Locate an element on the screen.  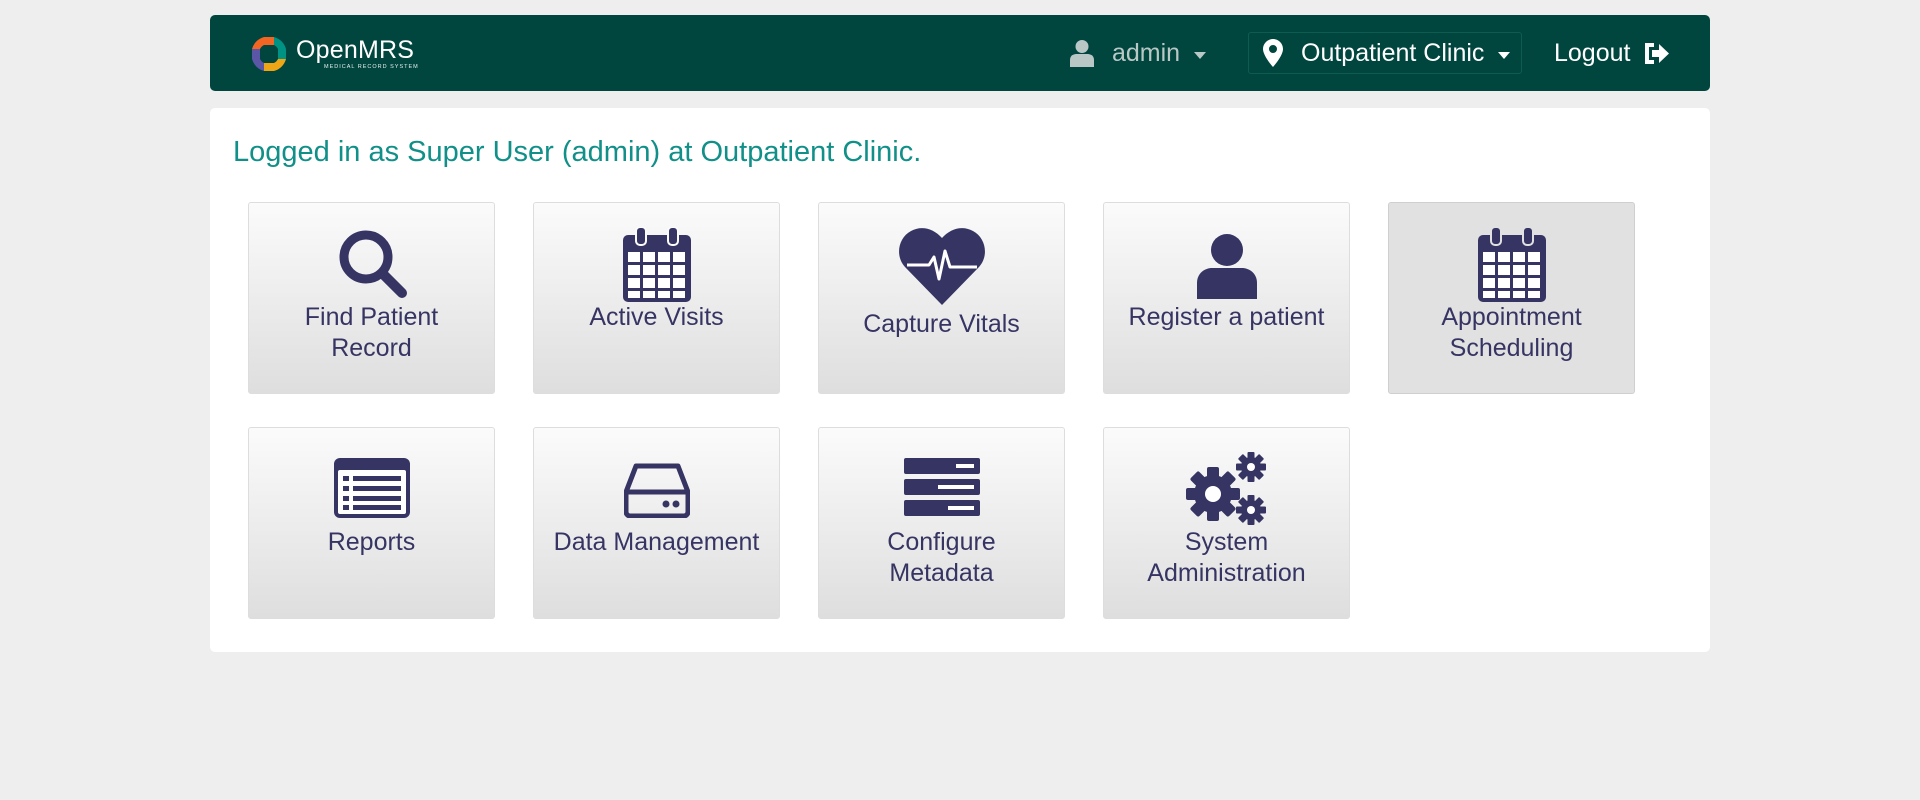
openmrs-logo-icon is located at coordinates (269, 54).